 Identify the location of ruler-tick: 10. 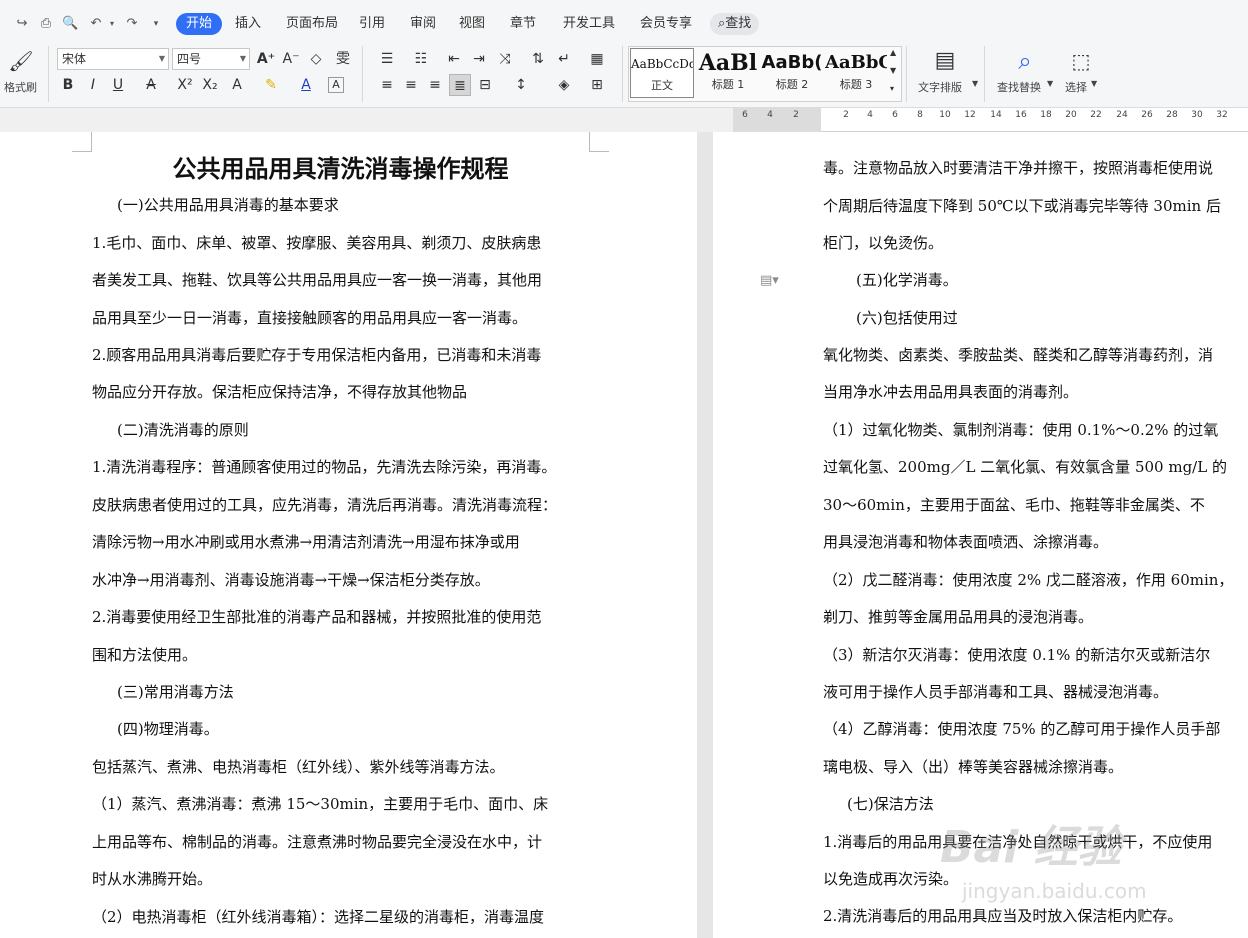
(945, 115).